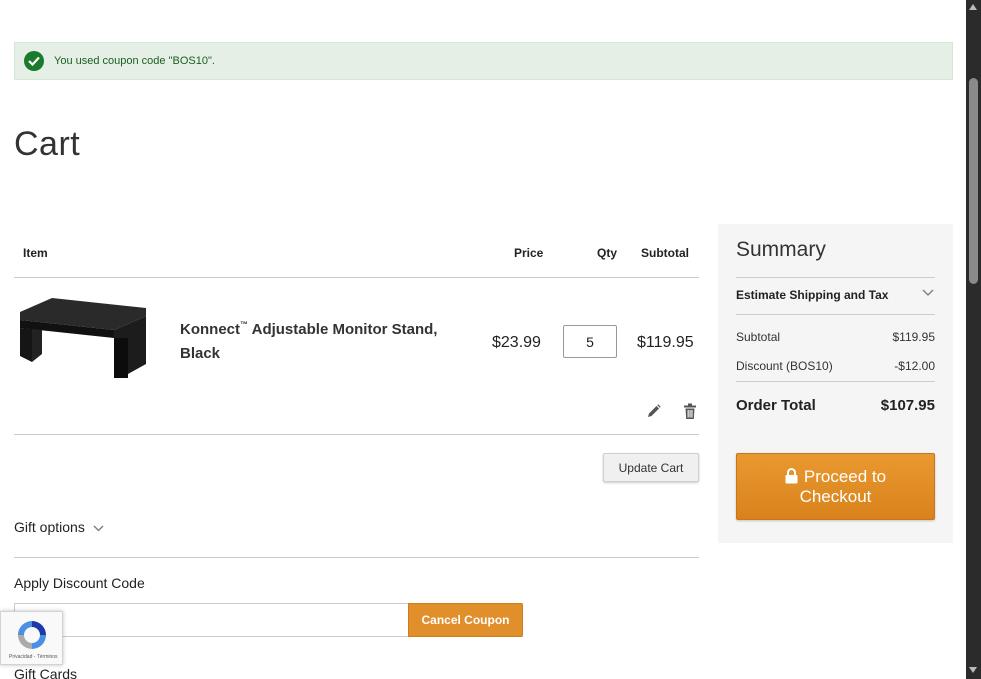 The image size is (981, 679). What do you see at coordinates (973, 339) in the screenshot?
I see `vertical-scrollbar` at bounding box center [973, 339].